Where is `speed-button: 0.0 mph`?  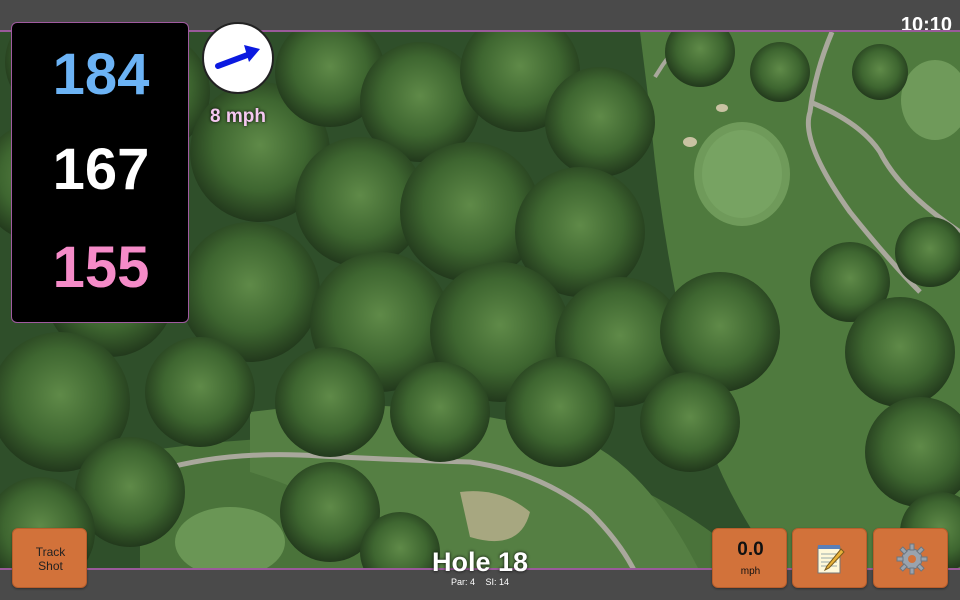
speed-button: 0.0 mph is located at coordinates (749, 558).